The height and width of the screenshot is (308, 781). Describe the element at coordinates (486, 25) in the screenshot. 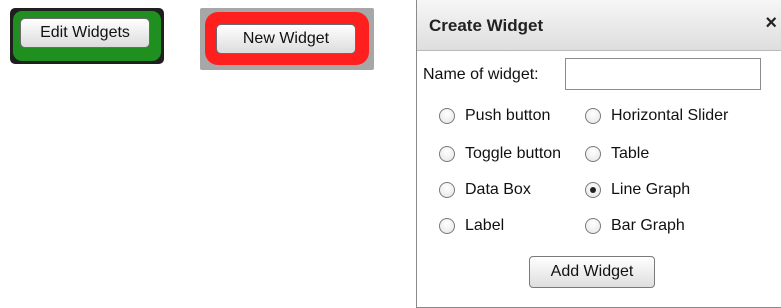

I see `dialog-title: Create Widget` at that location.